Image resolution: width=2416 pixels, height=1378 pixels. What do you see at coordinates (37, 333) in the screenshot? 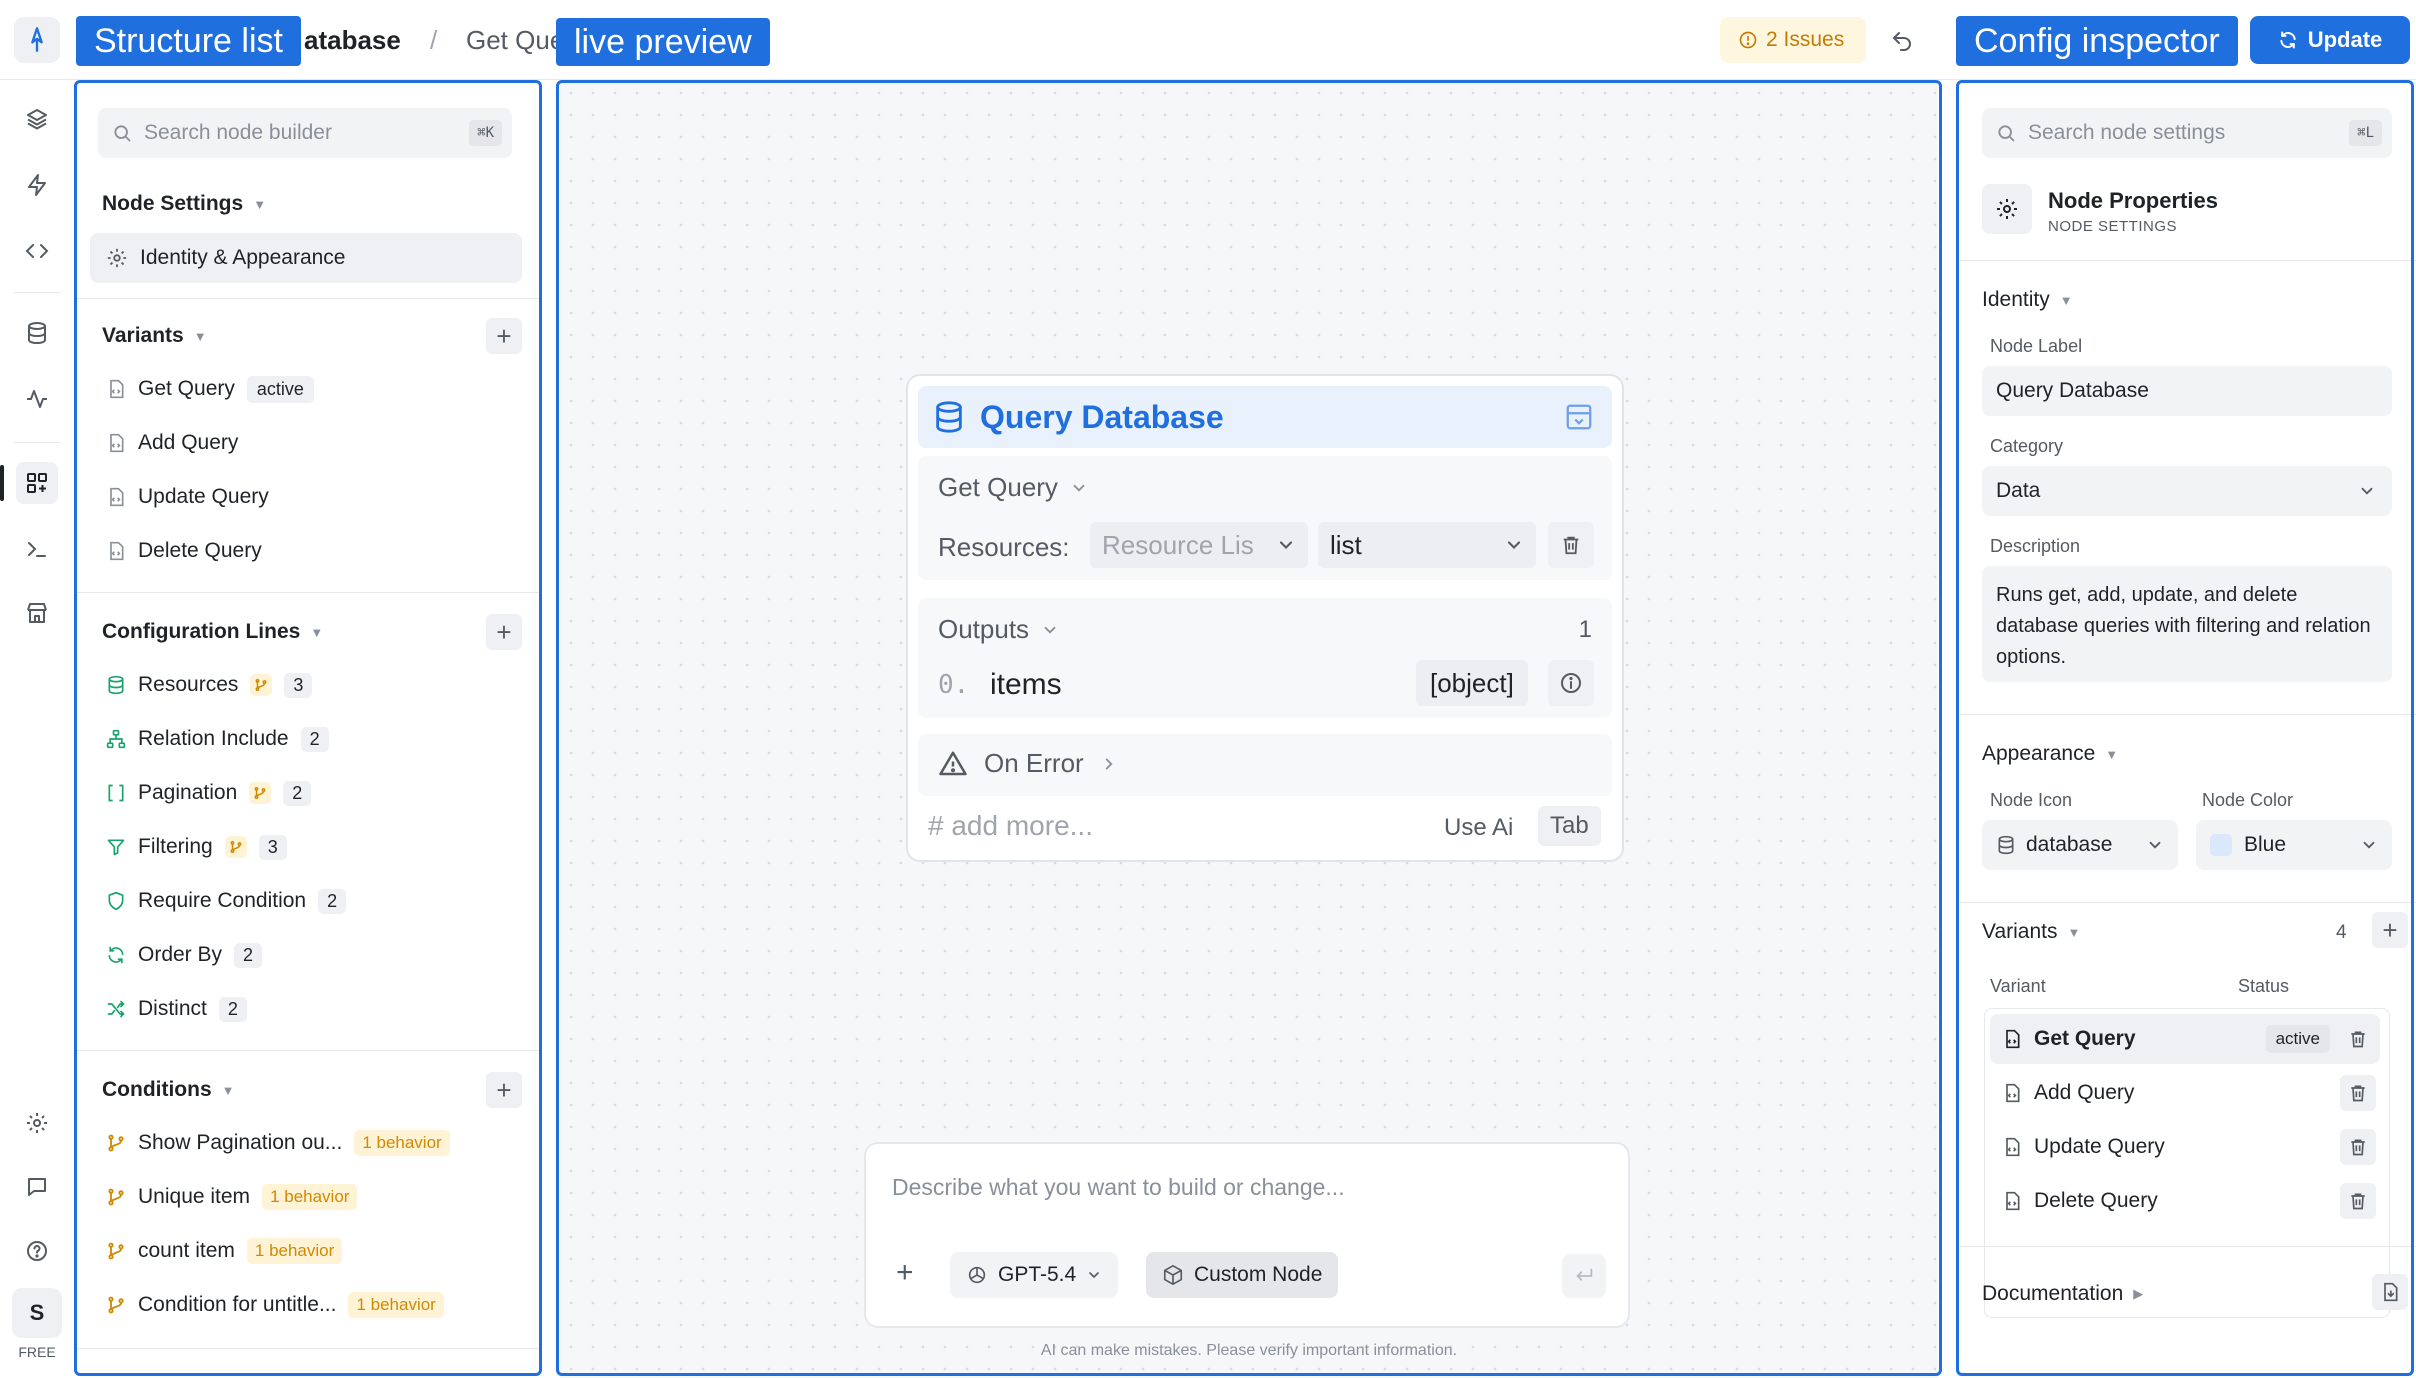
I see `rail-database` at bounding box center [37, 333].